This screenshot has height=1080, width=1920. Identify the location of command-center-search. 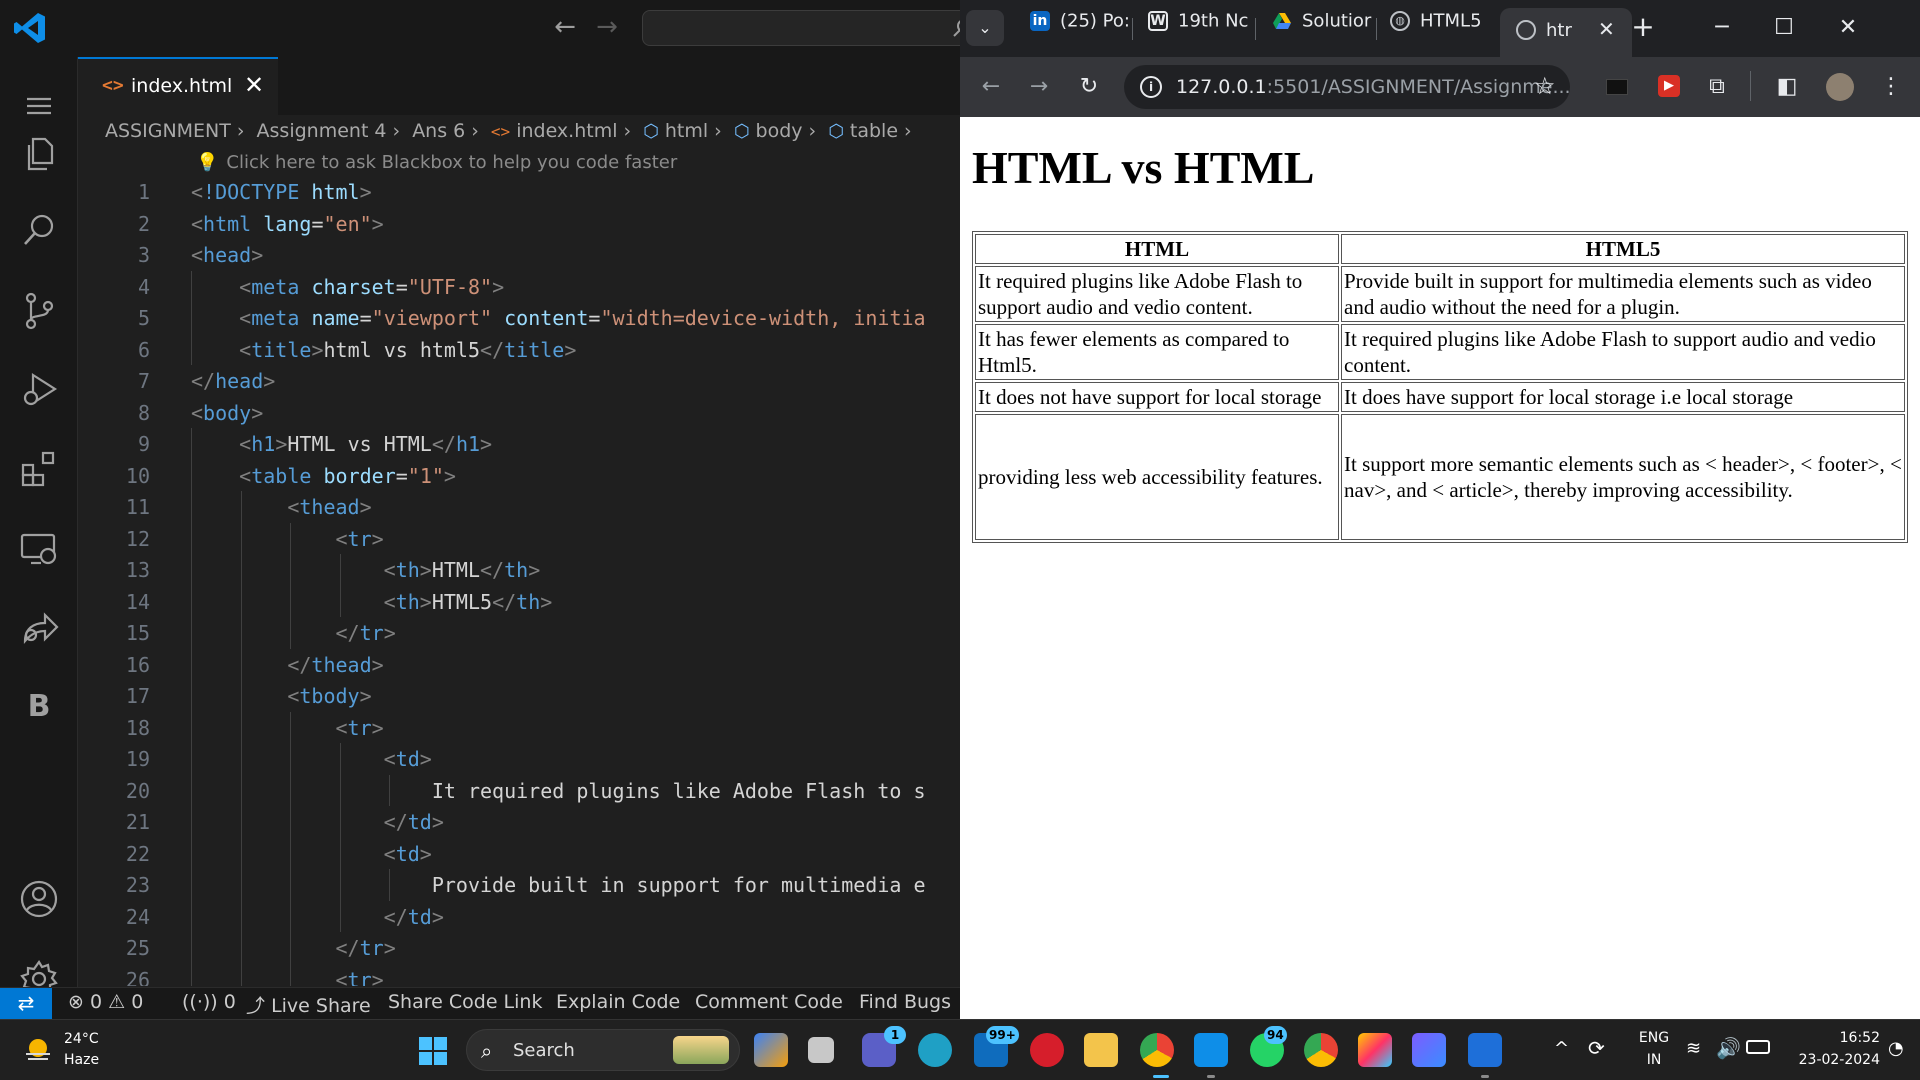
(801, 28).